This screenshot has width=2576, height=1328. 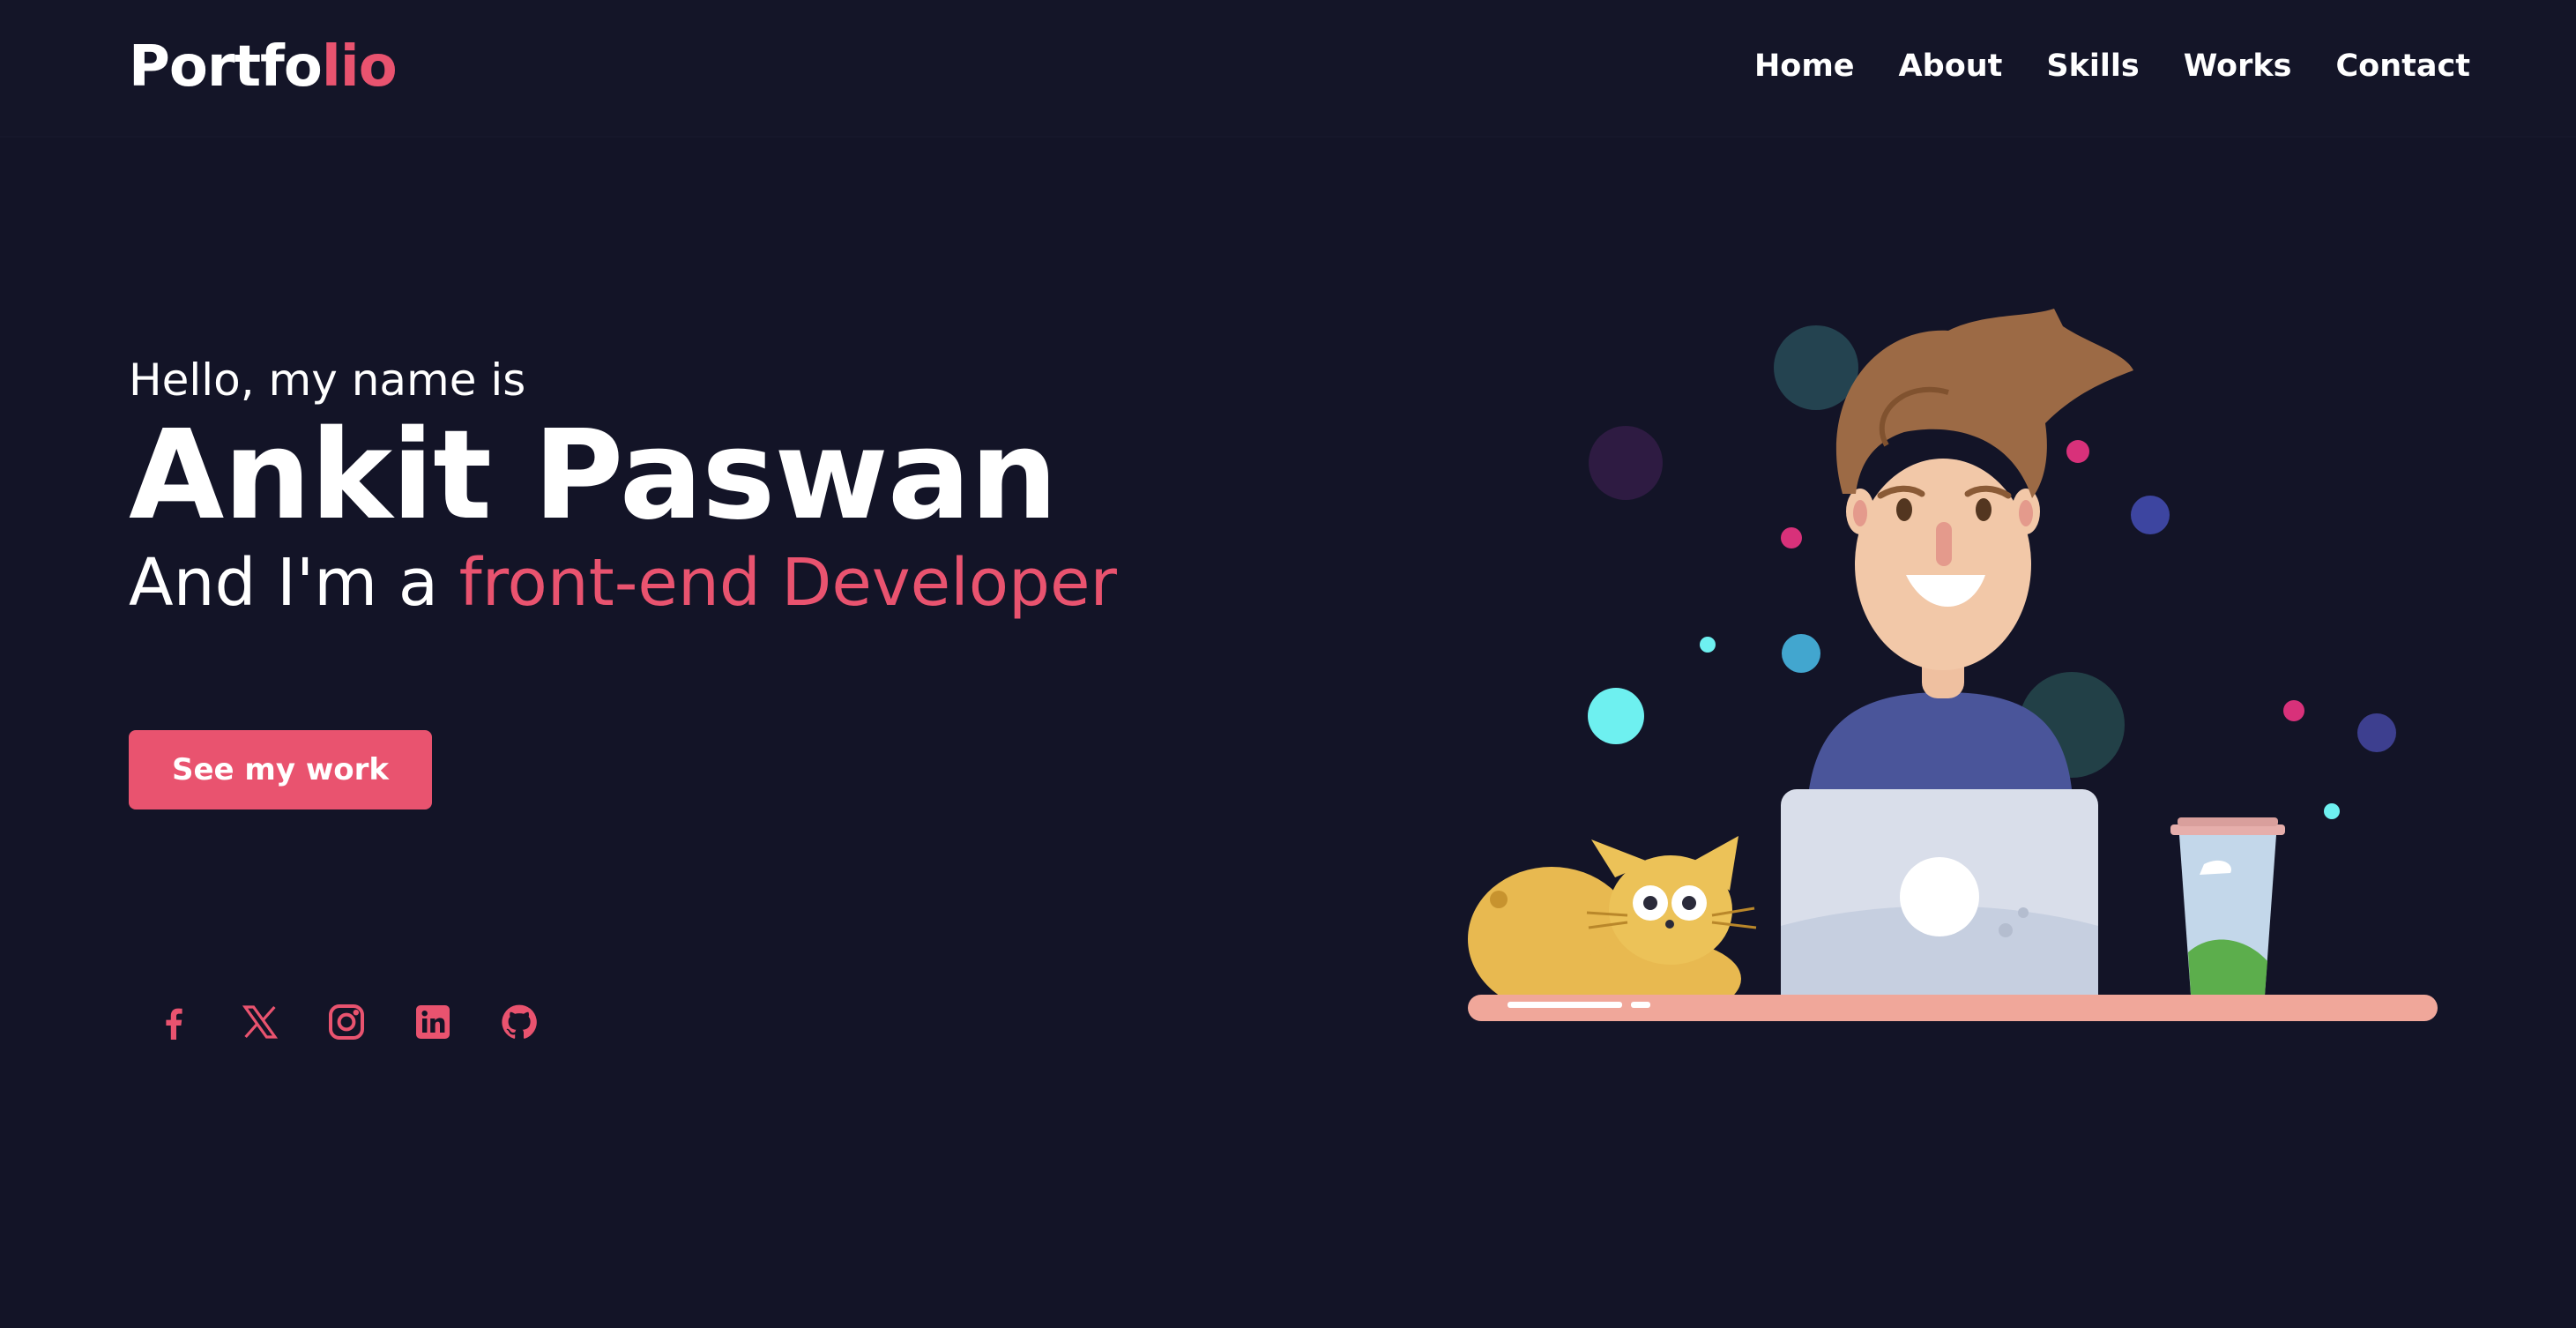 What do you see at coordinates (788, 583) in the screenshot?
I see `hero-role-accent: front-end Developer` at bounding box center [788, 583].